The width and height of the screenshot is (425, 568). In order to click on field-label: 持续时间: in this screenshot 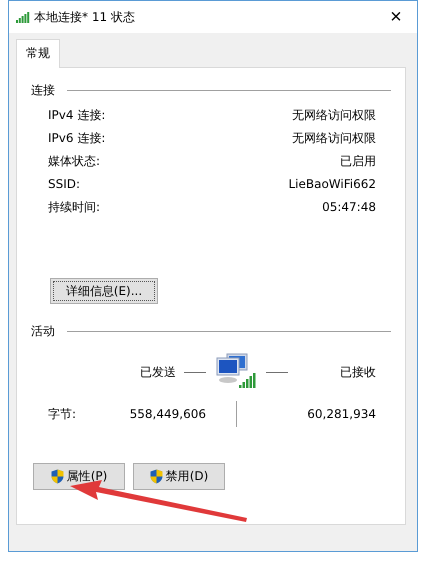, I will do `click(74, 207)`.